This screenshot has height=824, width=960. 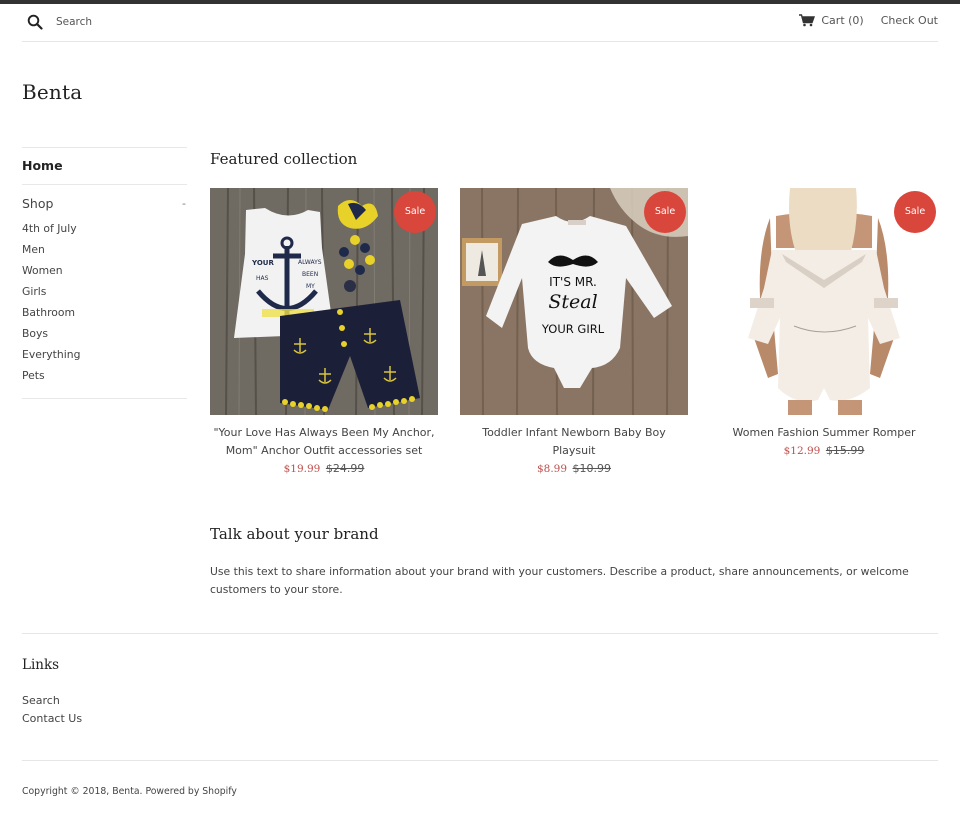 I want to click on product-image-anchor-outfit: YOUR ALWAYS BEEN HAS MY Sale, so click(x=324, y=301).